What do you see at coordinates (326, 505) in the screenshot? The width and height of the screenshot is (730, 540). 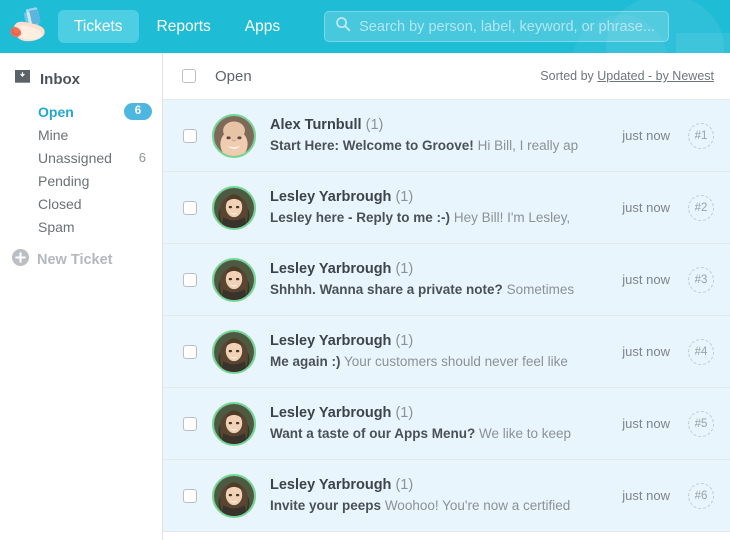 I see `subject: Invite your peeps` at bounding box center [326, 505].